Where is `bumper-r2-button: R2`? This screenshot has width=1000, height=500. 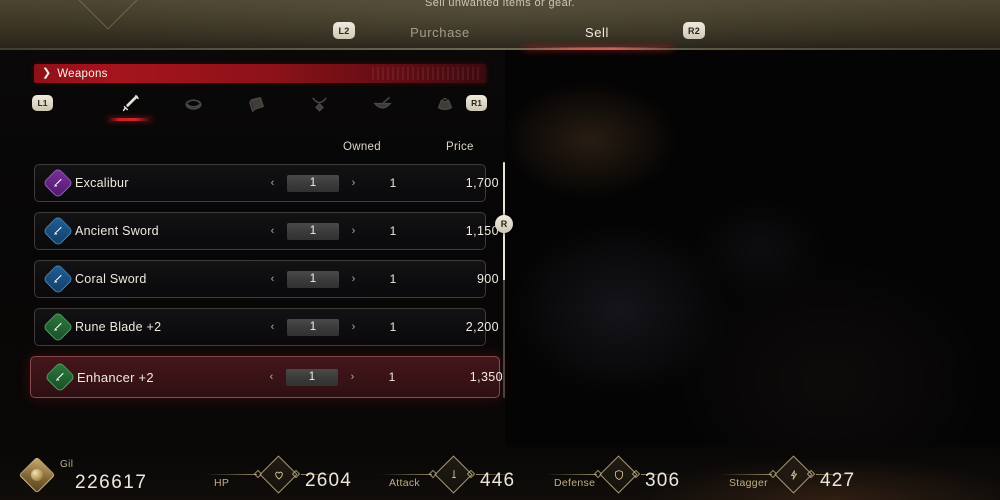
bumper-r2-button: R2 is located at coordinates (694, 30).